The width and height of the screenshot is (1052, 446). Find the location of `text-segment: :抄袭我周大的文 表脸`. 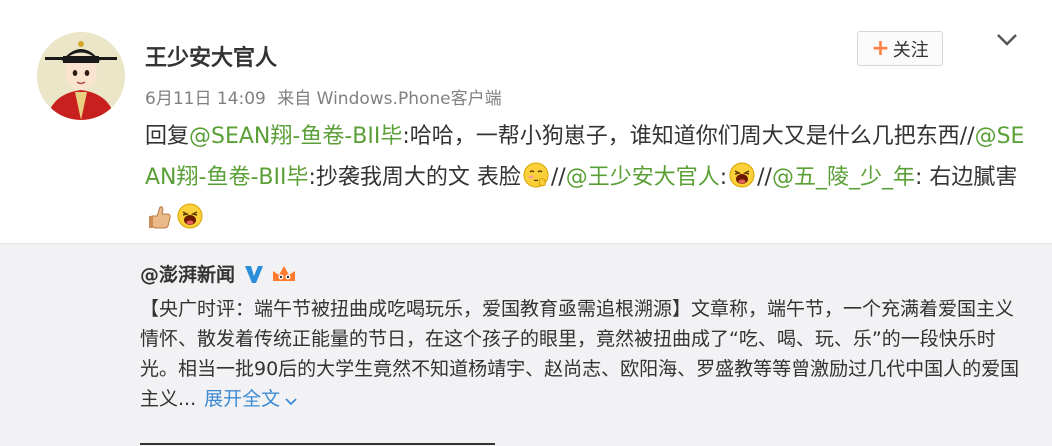

text-segment: :抄袭我周大的文 表脸 is located at coordinates (414, 177).